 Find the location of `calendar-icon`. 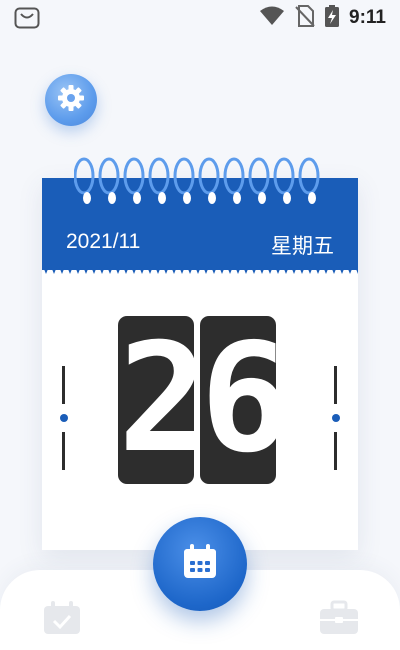

calendar-icon is located at coordinates (200, 564).